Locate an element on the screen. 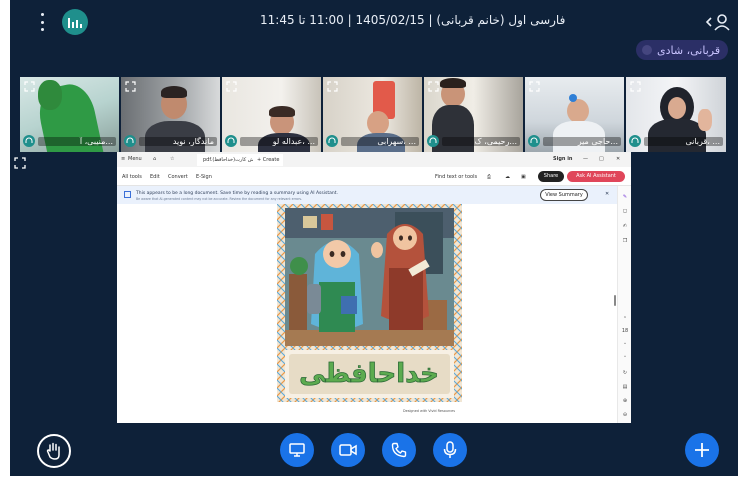 This screenshot has width=750, height=480. add-button is located at coordinates (702, 450).